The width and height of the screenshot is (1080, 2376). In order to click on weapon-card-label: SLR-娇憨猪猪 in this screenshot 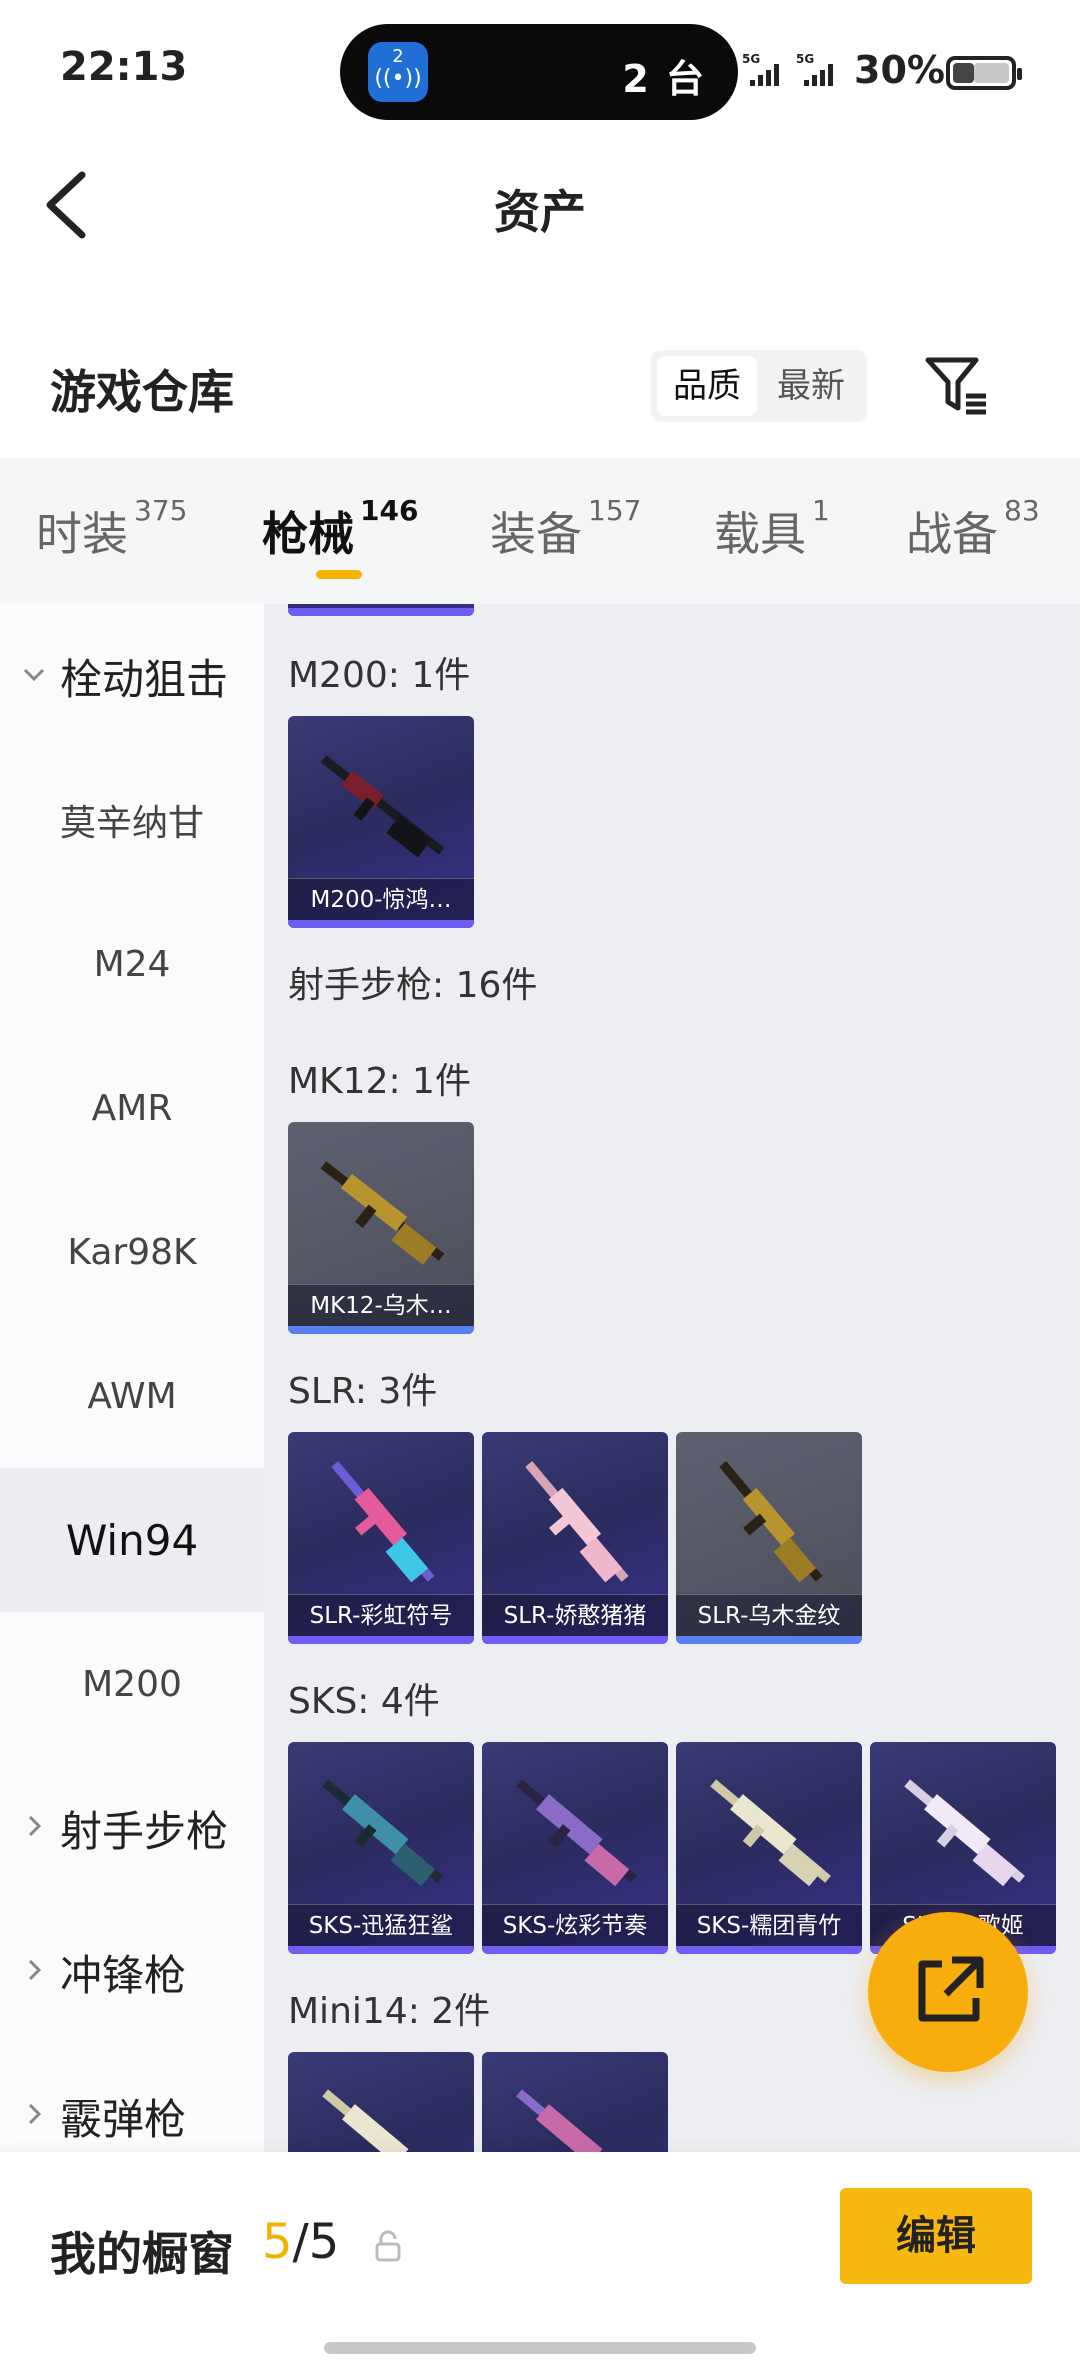, I will do `click(575, 1615)`.